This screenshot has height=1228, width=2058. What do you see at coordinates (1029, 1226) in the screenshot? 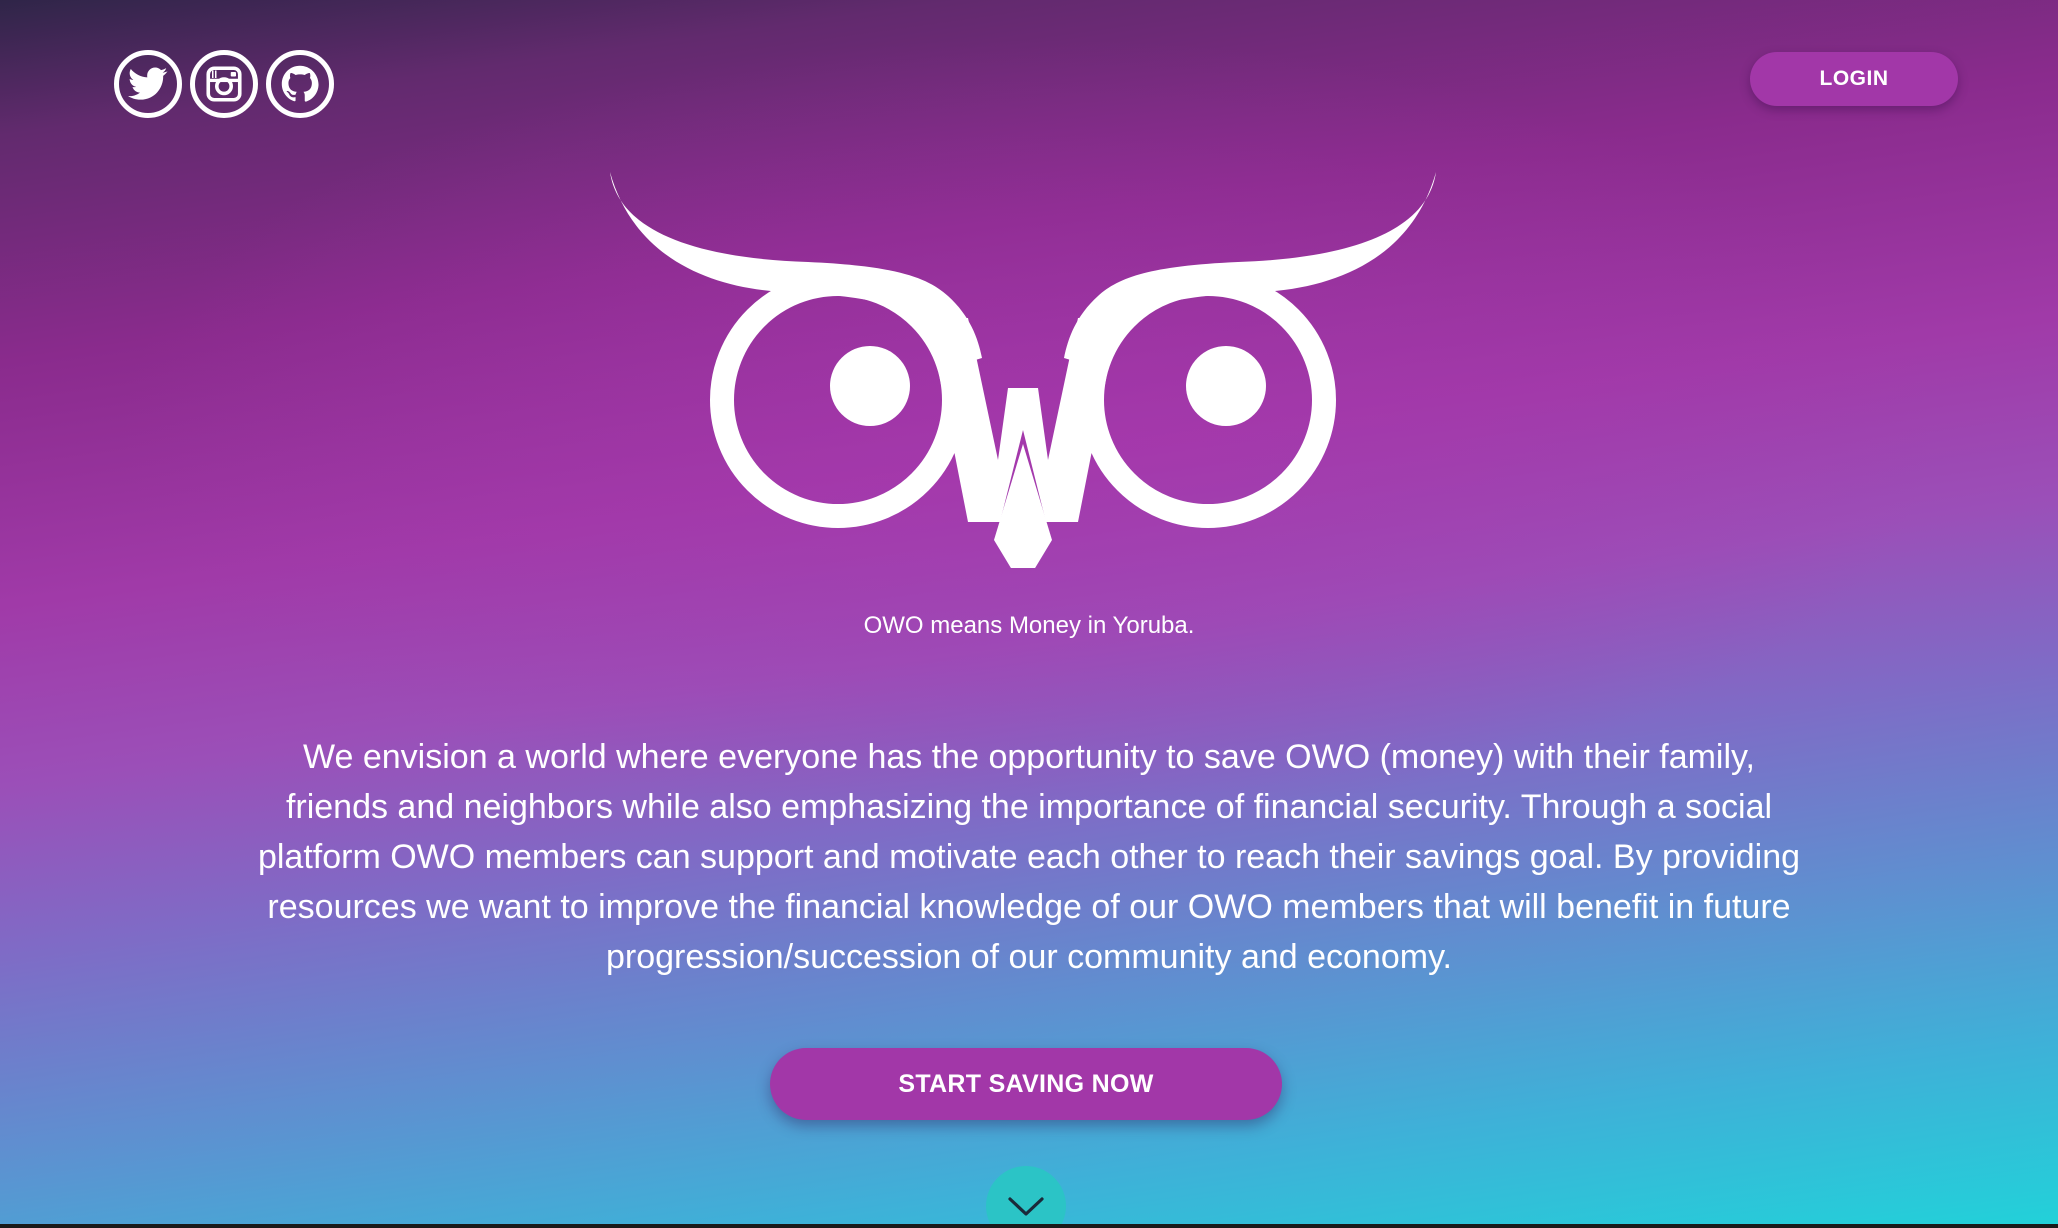
I see `page-bottom-edge` at bounding box center [1029, 1226].